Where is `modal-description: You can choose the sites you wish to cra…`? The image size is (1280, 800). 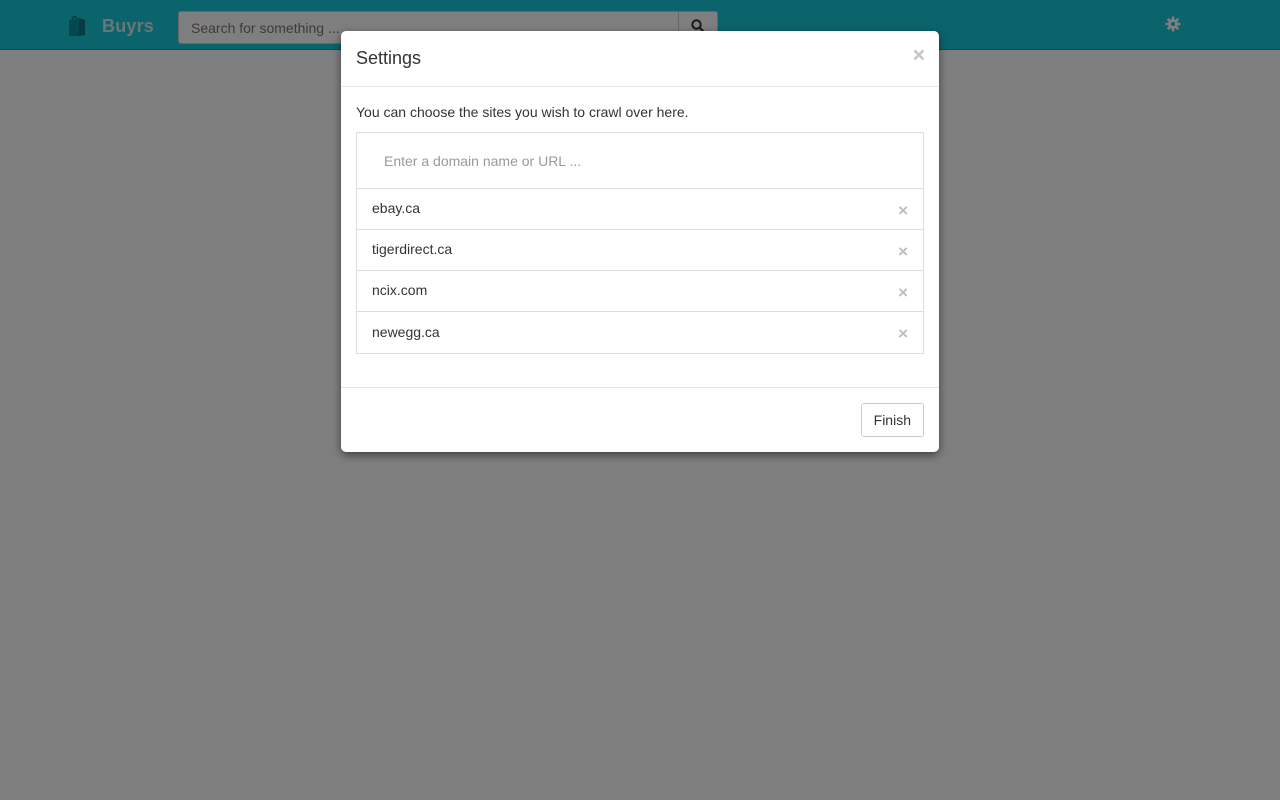 modal-description: You can choose the sites you wish to cra… is located at coordinates (522, 112).